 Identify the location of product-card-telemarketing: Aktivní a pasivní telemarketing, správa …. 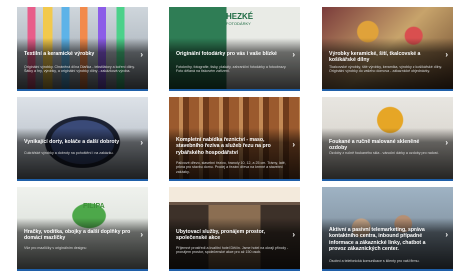
(387, 229).